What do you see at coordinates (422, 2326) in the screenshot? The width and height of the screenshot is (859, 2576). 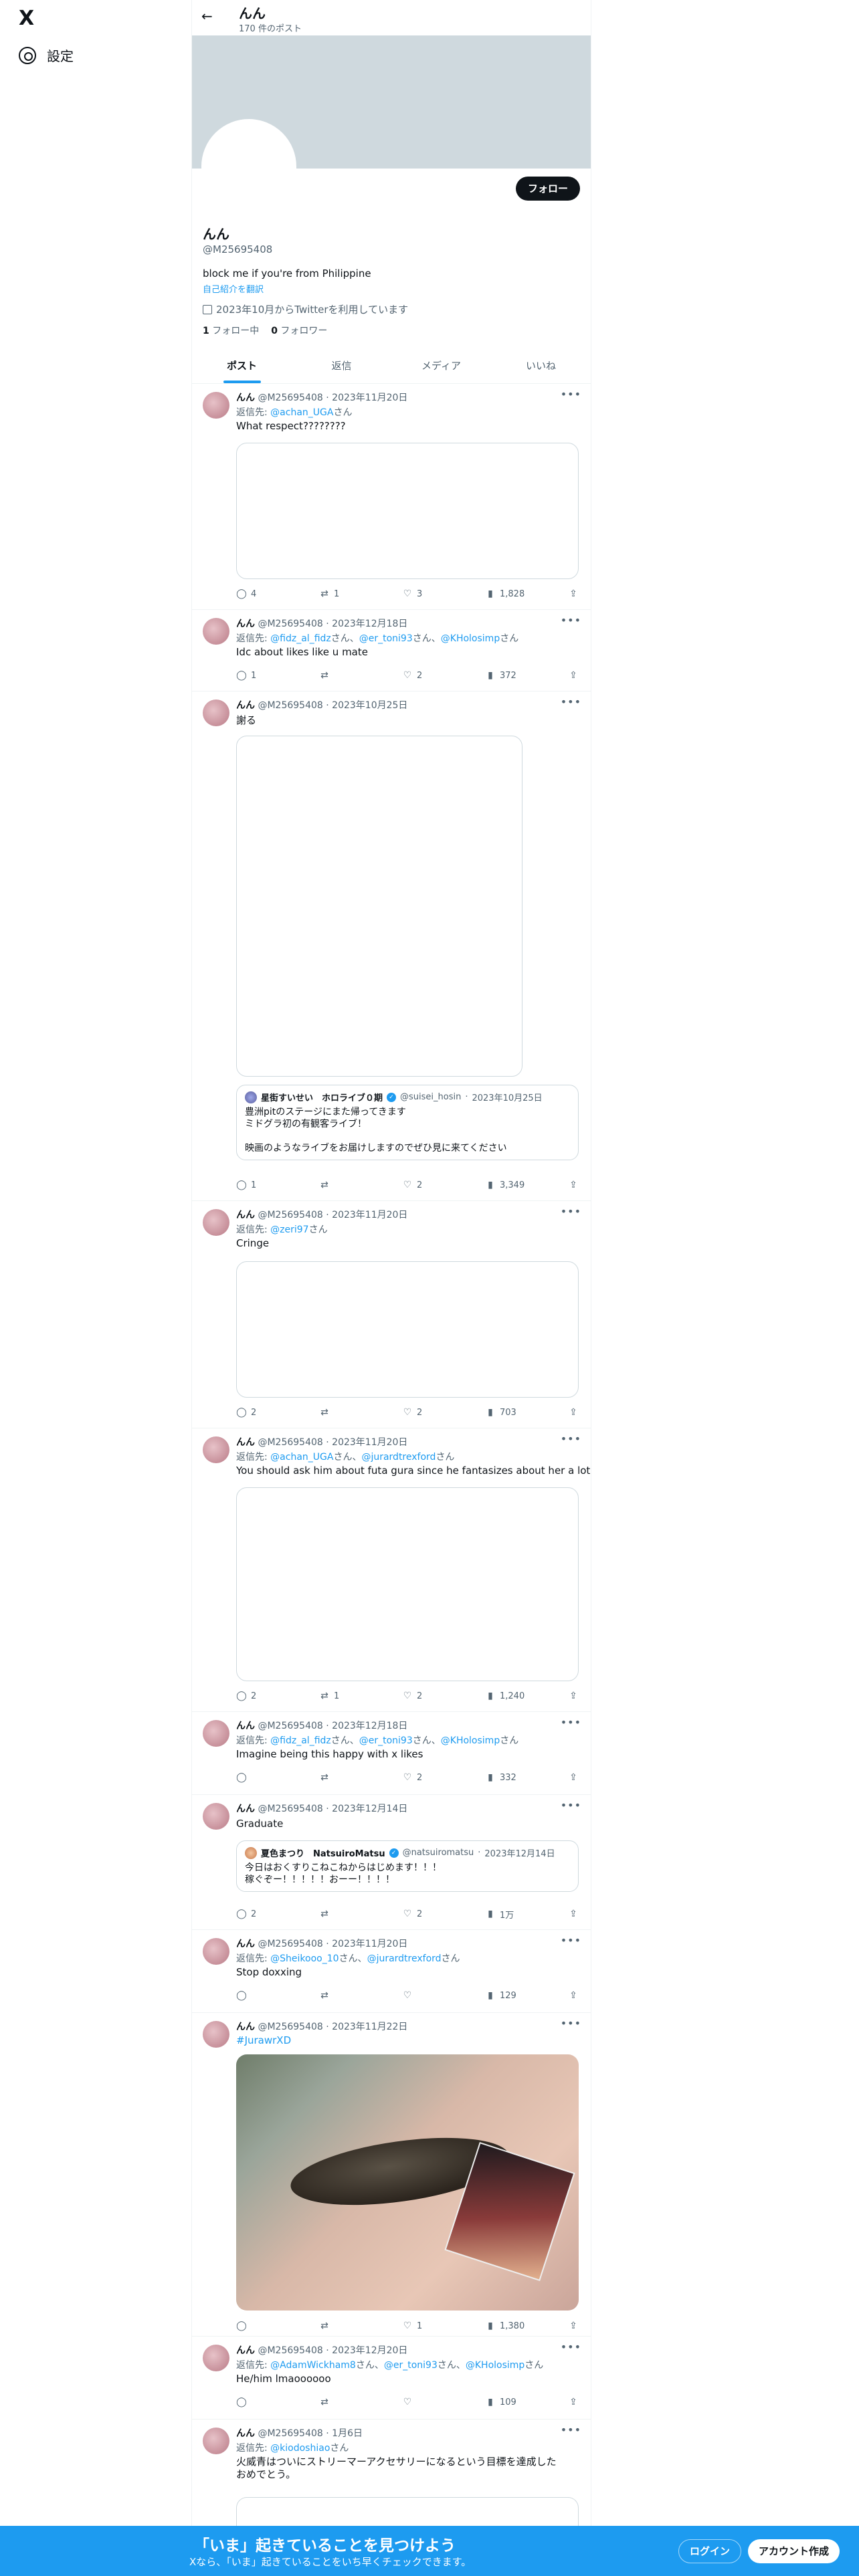 I see `like-button: ♡ 1` at bounding box center [422, 2326].